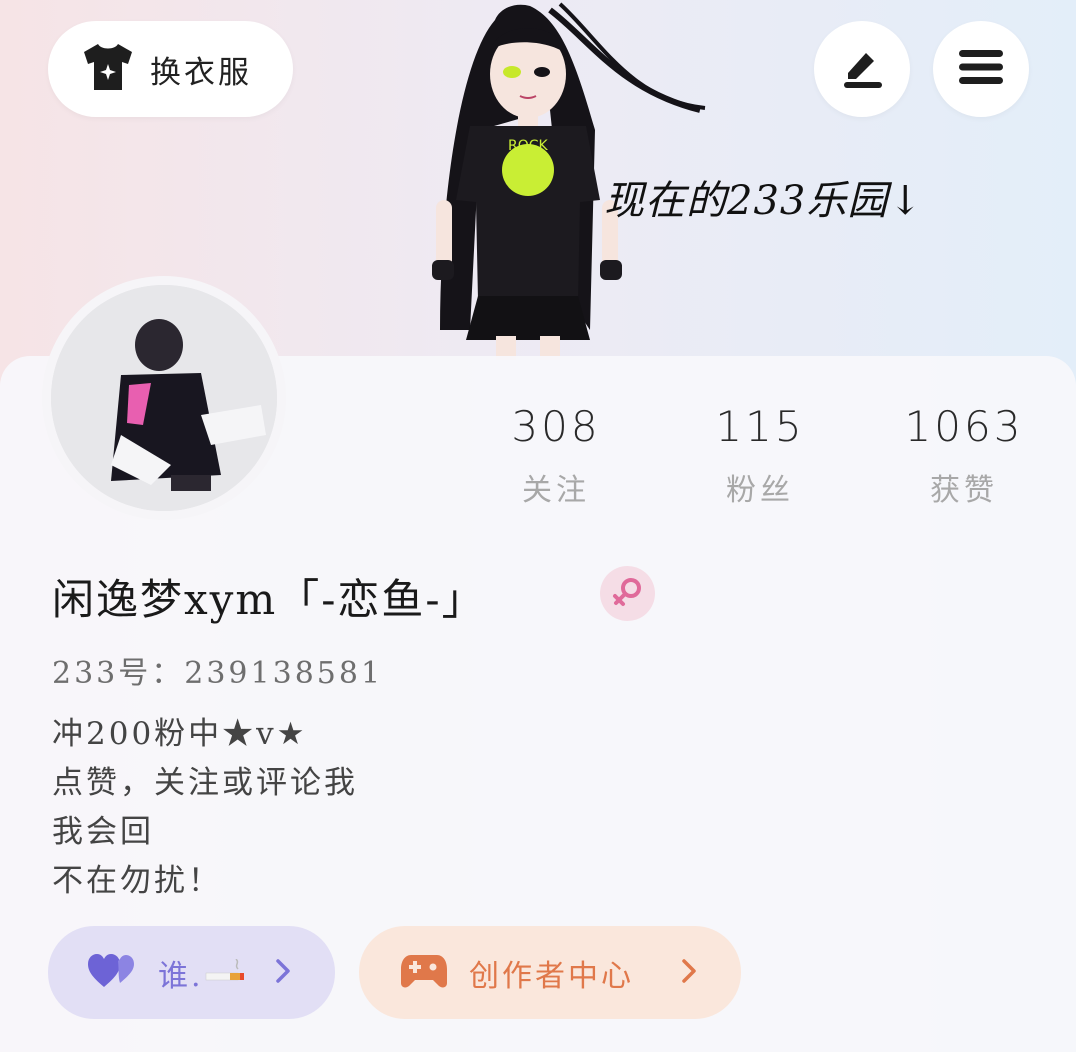  I want to click on stat-following: 308 关注, so click(556, 455).